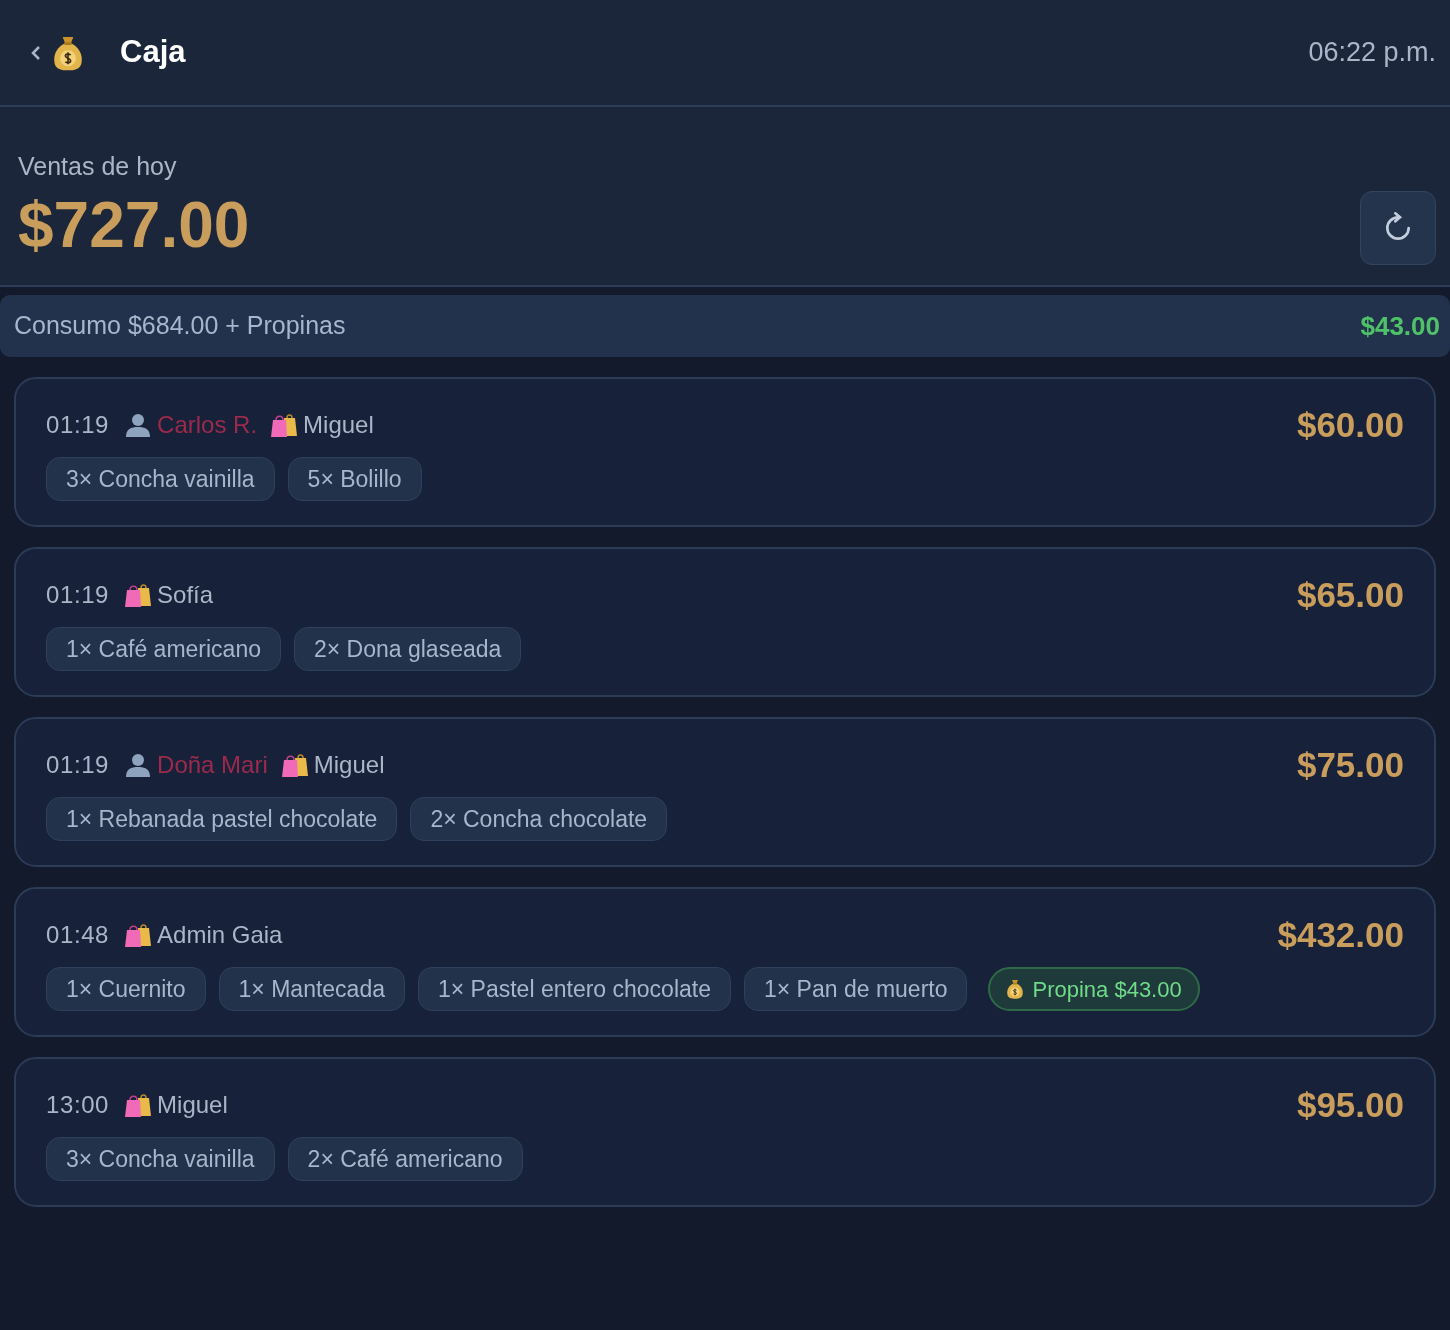  I want to click on item-chip: 1× Mantecada, so click(311, 989).